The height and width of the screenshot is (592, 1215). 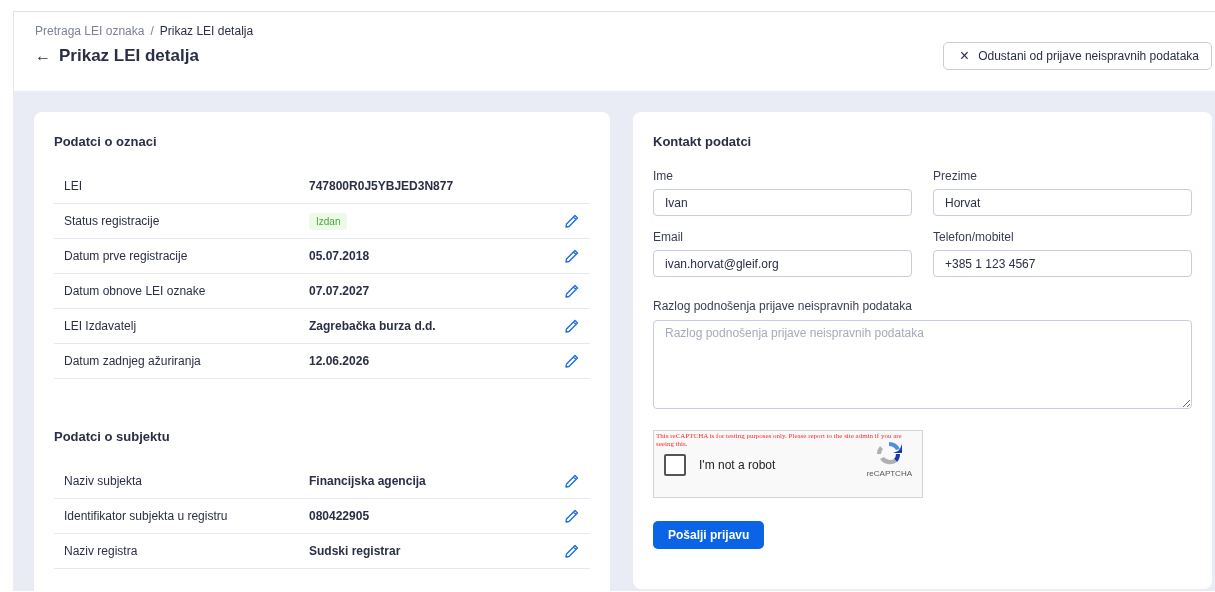 What do you see at coordinates (43, 56) in the screenshot?
I see `back-button: ←` at bounding box center [43, 56].